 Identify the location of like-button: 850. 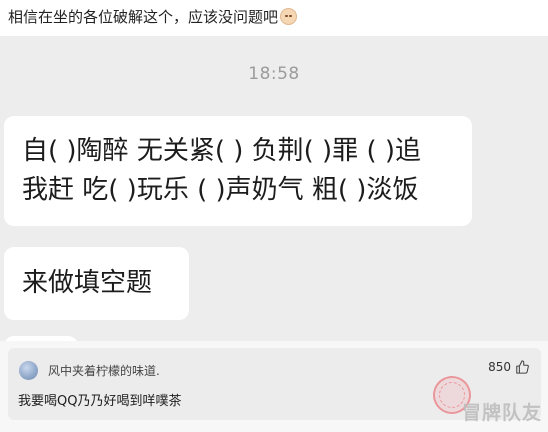
(508, 367).